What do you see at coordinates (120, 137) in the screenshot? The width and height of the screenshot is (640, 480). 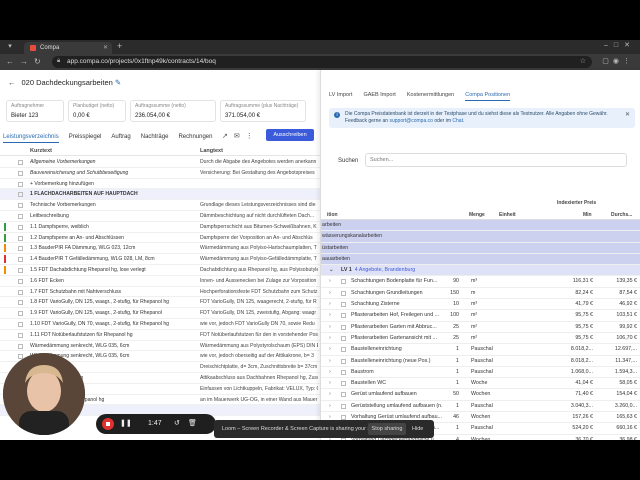 I see `tab-auftrag: Auftrag` at bounding box center [120, 137].